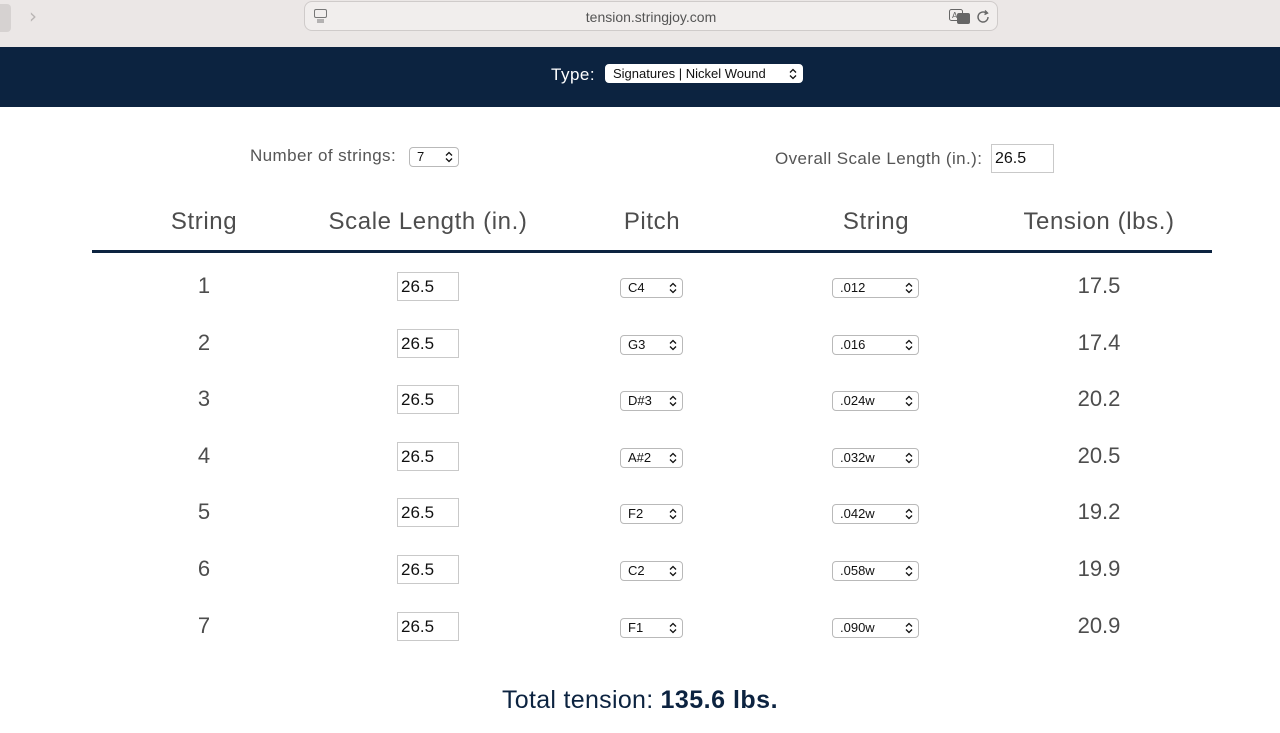 The height and width of the screenshot is (733, 1280). What do you see at coordinates (5, 18) in the screenshot?
I see `sidebar-tab-stub` at bounding box center [5, 18].